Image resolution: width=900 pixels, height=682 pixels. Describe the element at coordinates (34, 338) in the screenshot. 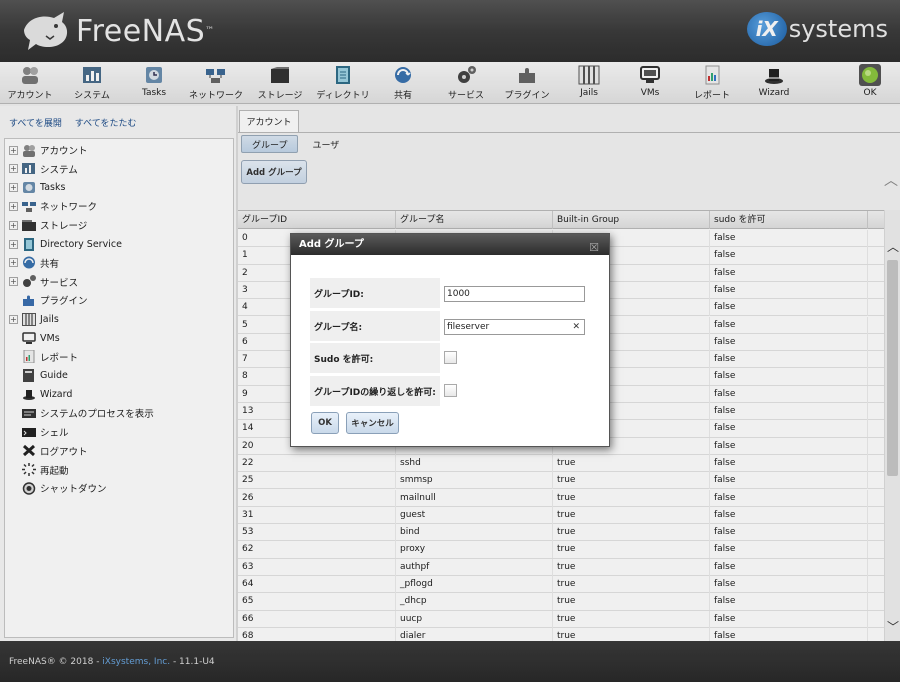

I see `tree-item-vms: VMs` at that location.